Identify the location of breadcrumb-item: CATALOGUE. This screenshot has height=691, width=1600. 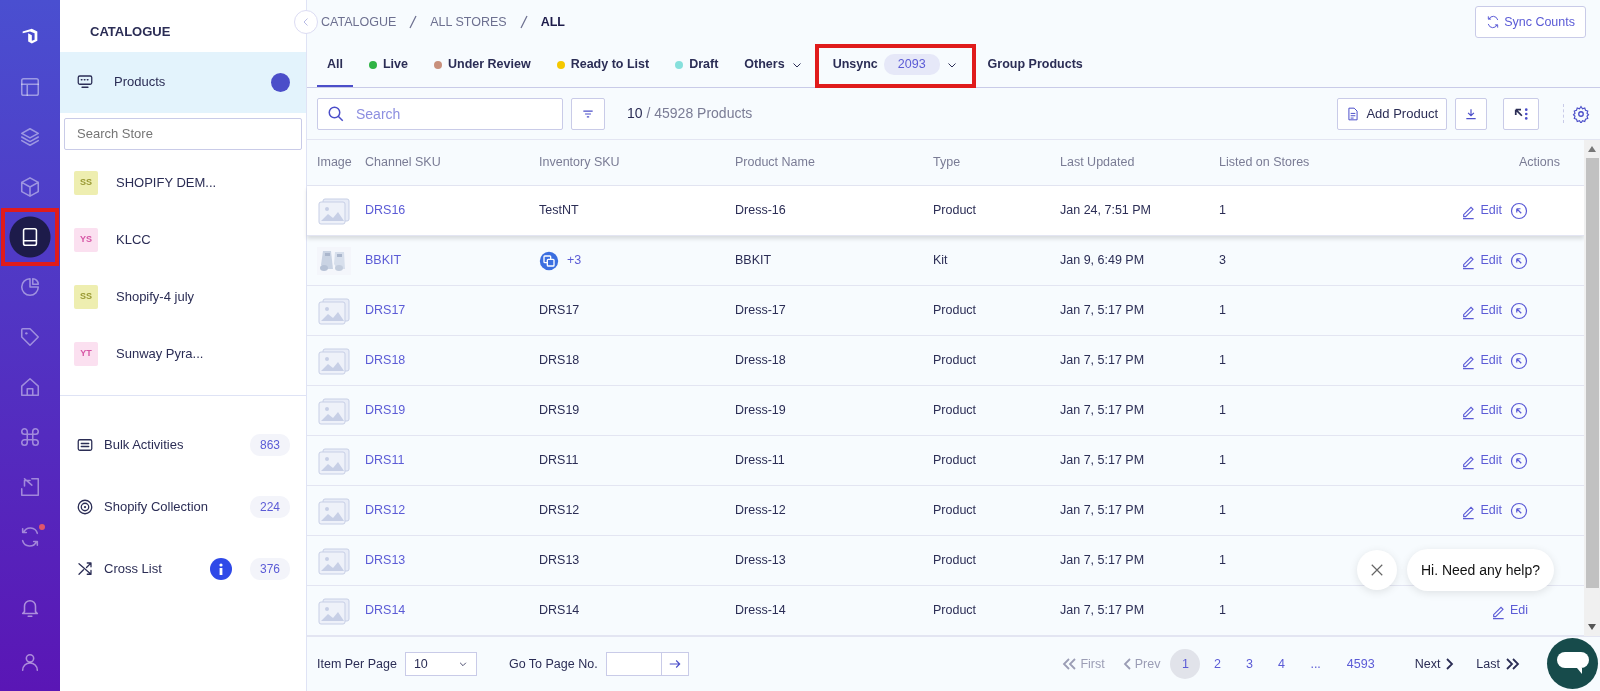
(359, 22).